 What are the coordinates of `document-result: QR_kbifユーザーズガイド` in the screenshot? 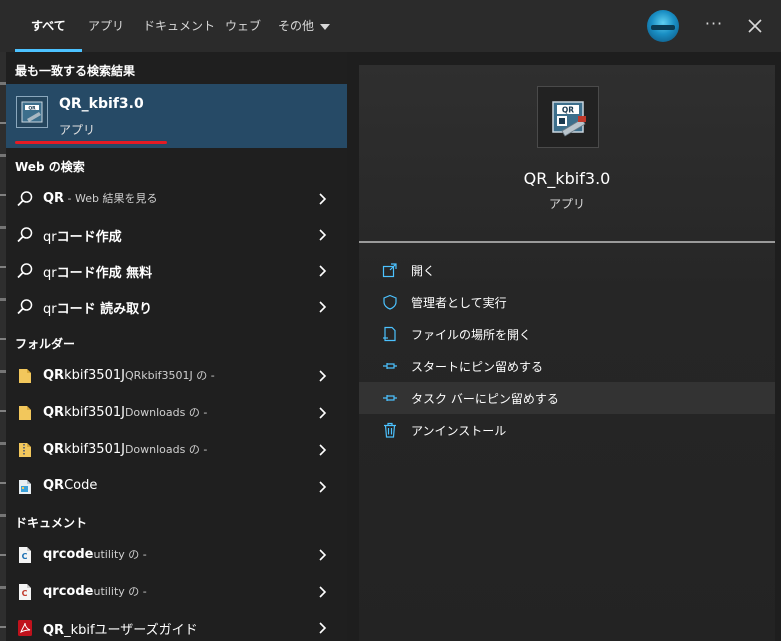 It's located at (176, 625).